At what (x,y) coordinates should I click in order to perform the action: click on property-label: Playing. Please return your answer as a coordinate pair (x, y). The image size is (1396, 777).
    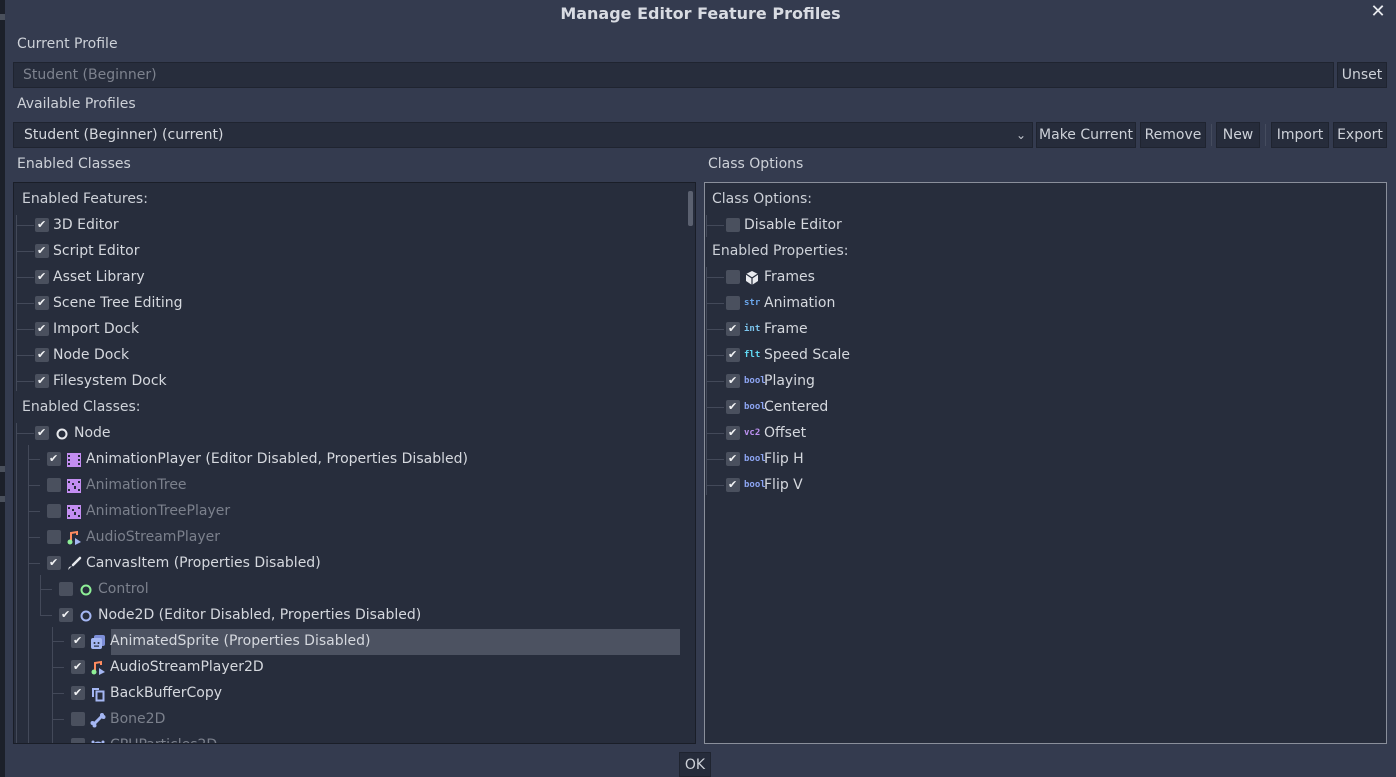
    Looking at the image, I should click on (789, 381).